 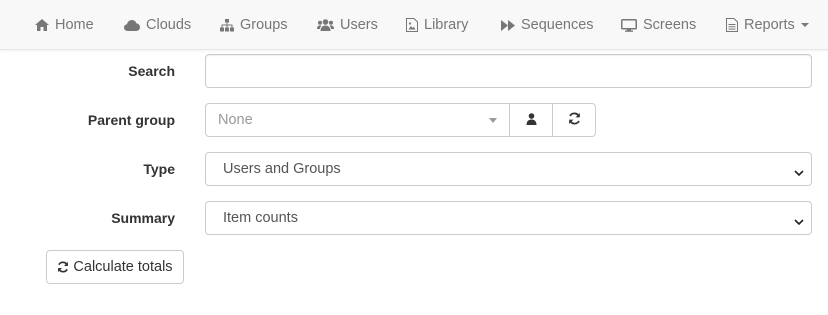 What do you see at coordinates (557, 25) in the screenshot?
I see `nav-sequences-label: Sequences` at bounding box center [557, 25].